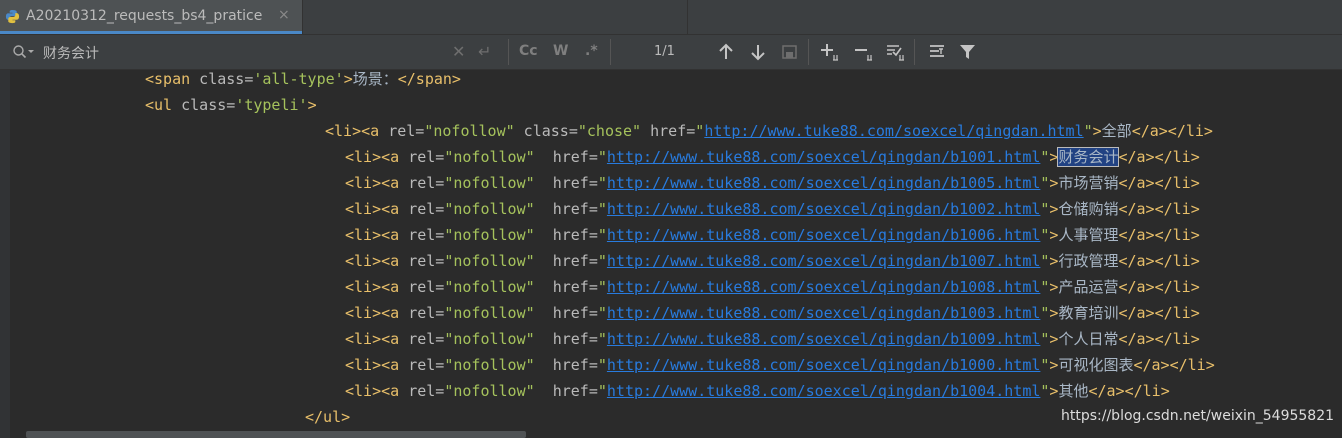 This screenshot has width=1342, height=438. Describe the element at coordinates (790, 52) in the screenshot. I see `select-all-icon` at that location.